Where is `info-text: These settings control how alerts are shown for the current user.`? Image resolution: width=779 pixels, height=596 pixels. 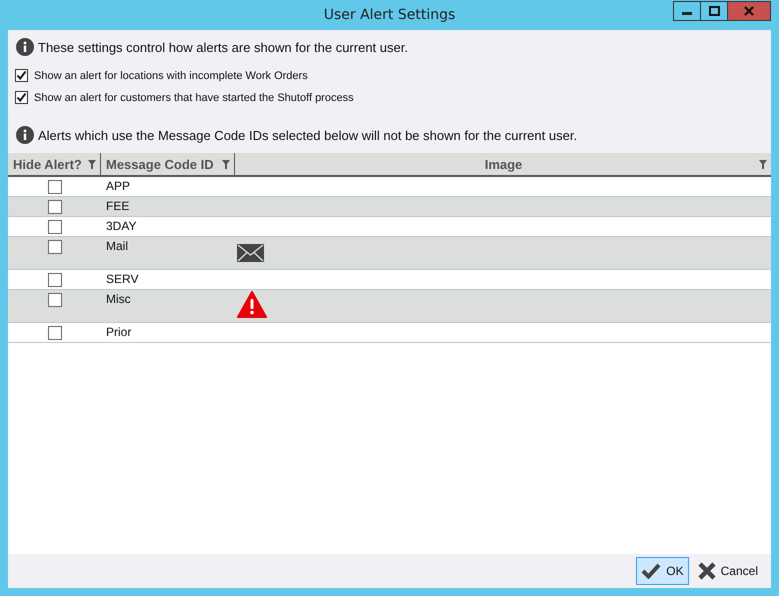 info-text: These settings control how alerts are shown for the current user. is located at coordinates (223, 47).